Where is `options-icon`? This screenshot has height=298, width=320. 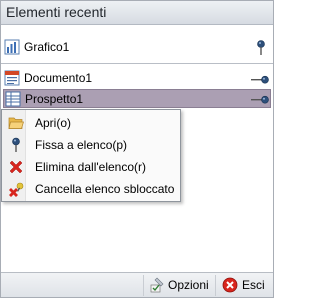
options-icon is located at coordinates (157, 285).